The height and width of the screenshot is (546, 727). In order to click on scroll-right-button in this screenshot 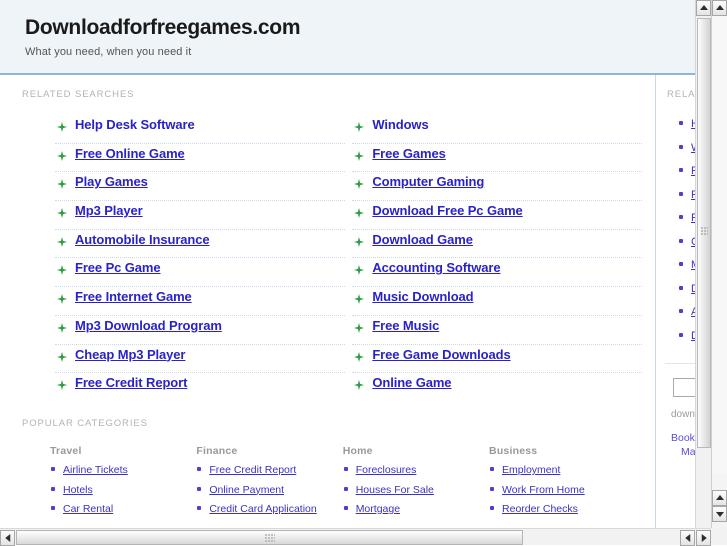, I will do `click(703, 538)`.